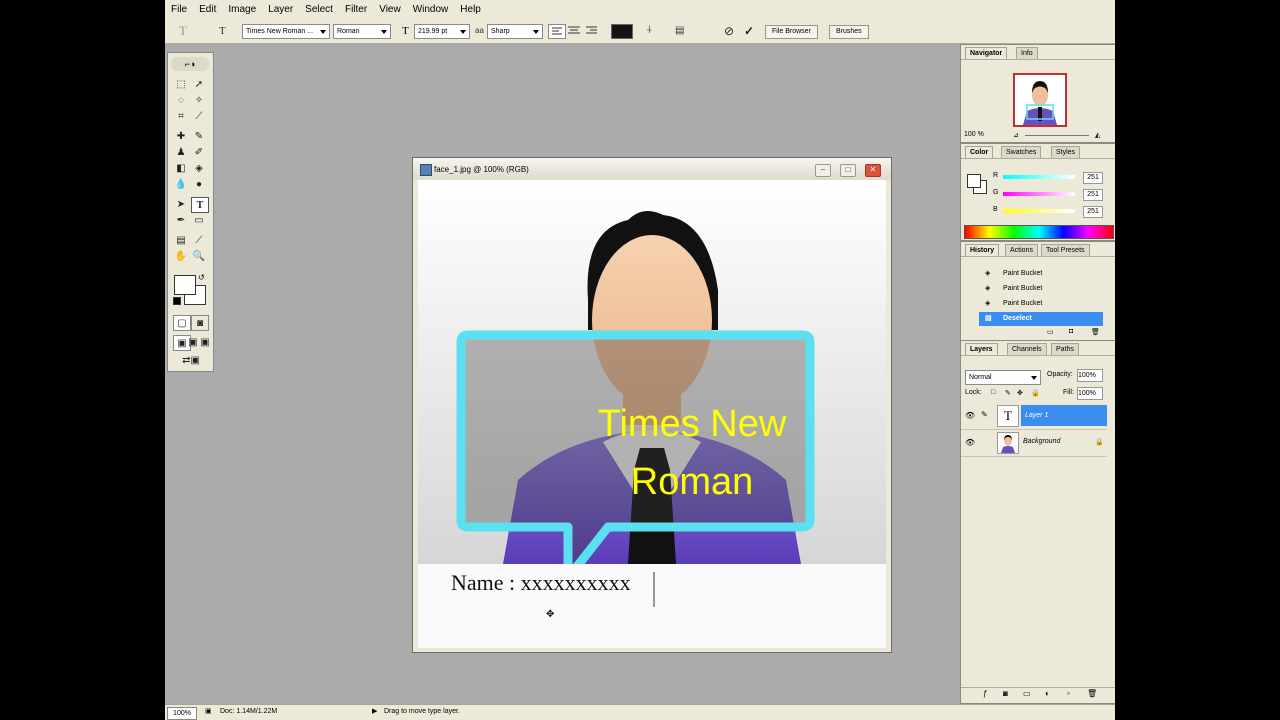  What do you see at coordinates (1097, 135) in the screenshot?
I see `zoom-in-icon: ◭` at bounding box center [1097, 135].